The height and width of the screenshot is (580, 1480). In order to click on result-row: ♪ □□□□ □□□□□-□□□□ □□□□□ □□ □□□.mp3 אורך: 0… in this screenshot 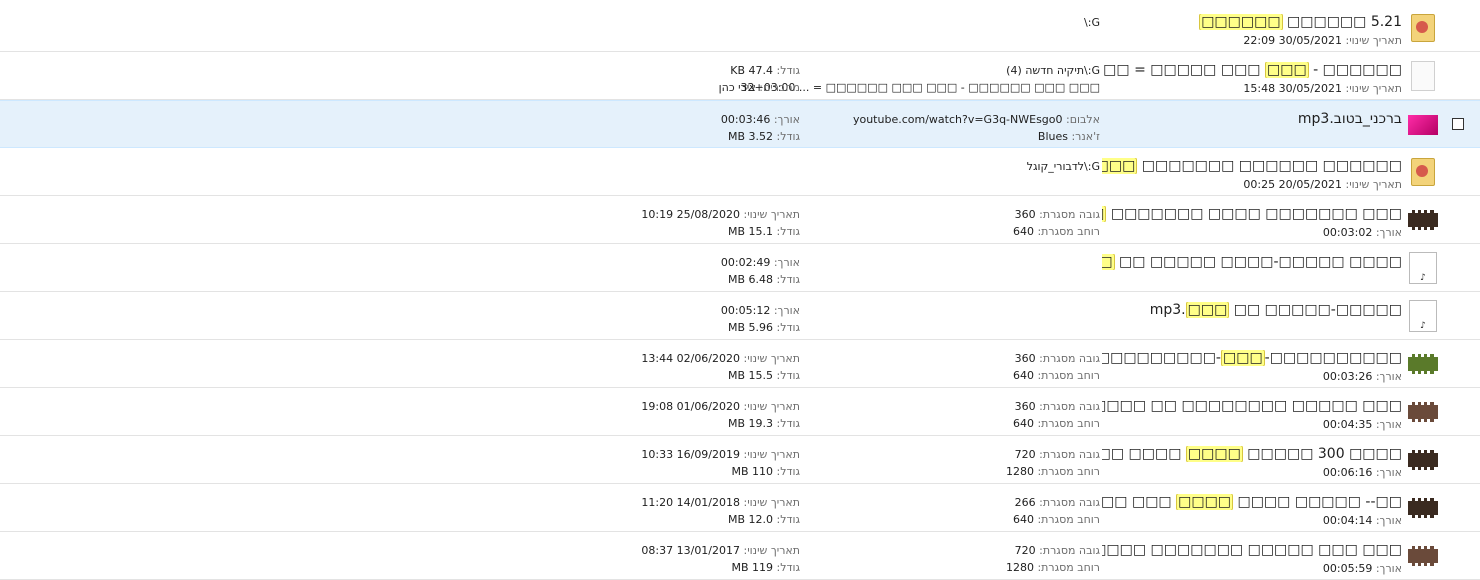, I will do `click(740, 268)`.